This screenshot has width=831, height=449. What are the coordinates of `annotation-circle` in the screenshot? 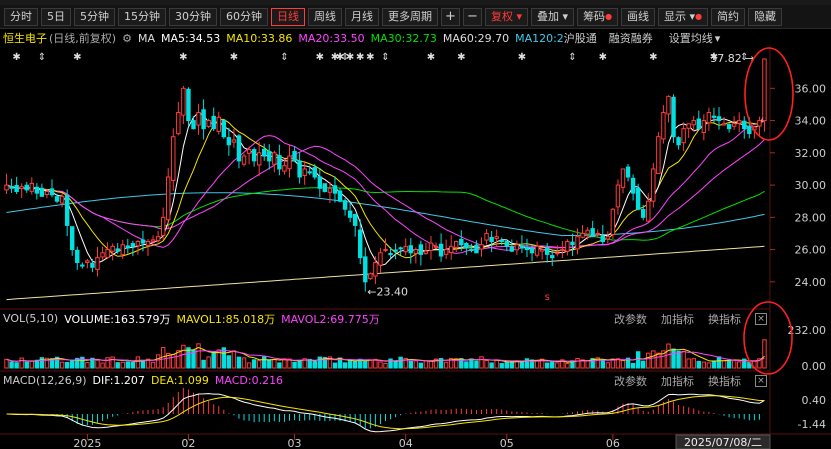 It's located at (769, 94).